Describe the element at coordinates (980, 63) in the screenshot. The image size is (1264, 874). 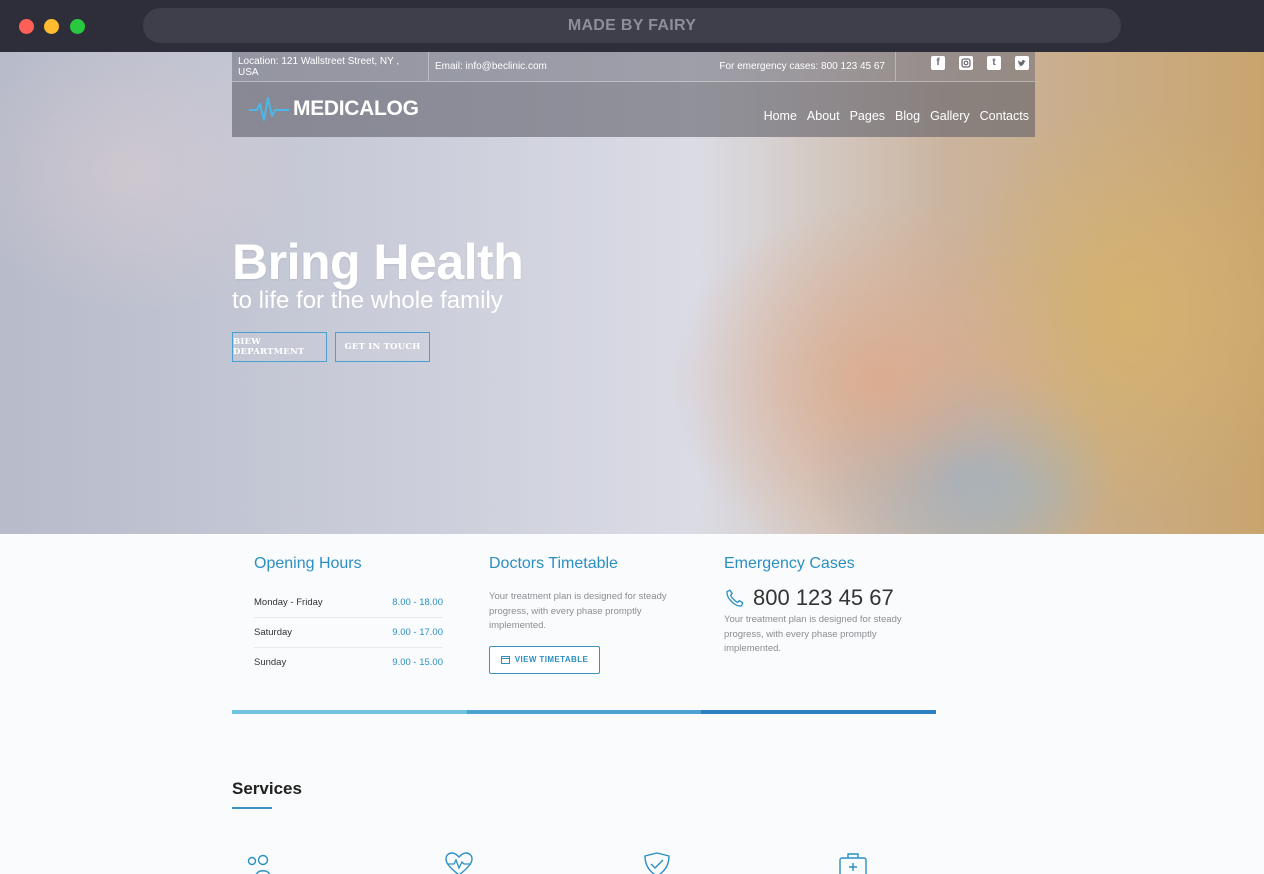
I see `social-links: f t` at that location.